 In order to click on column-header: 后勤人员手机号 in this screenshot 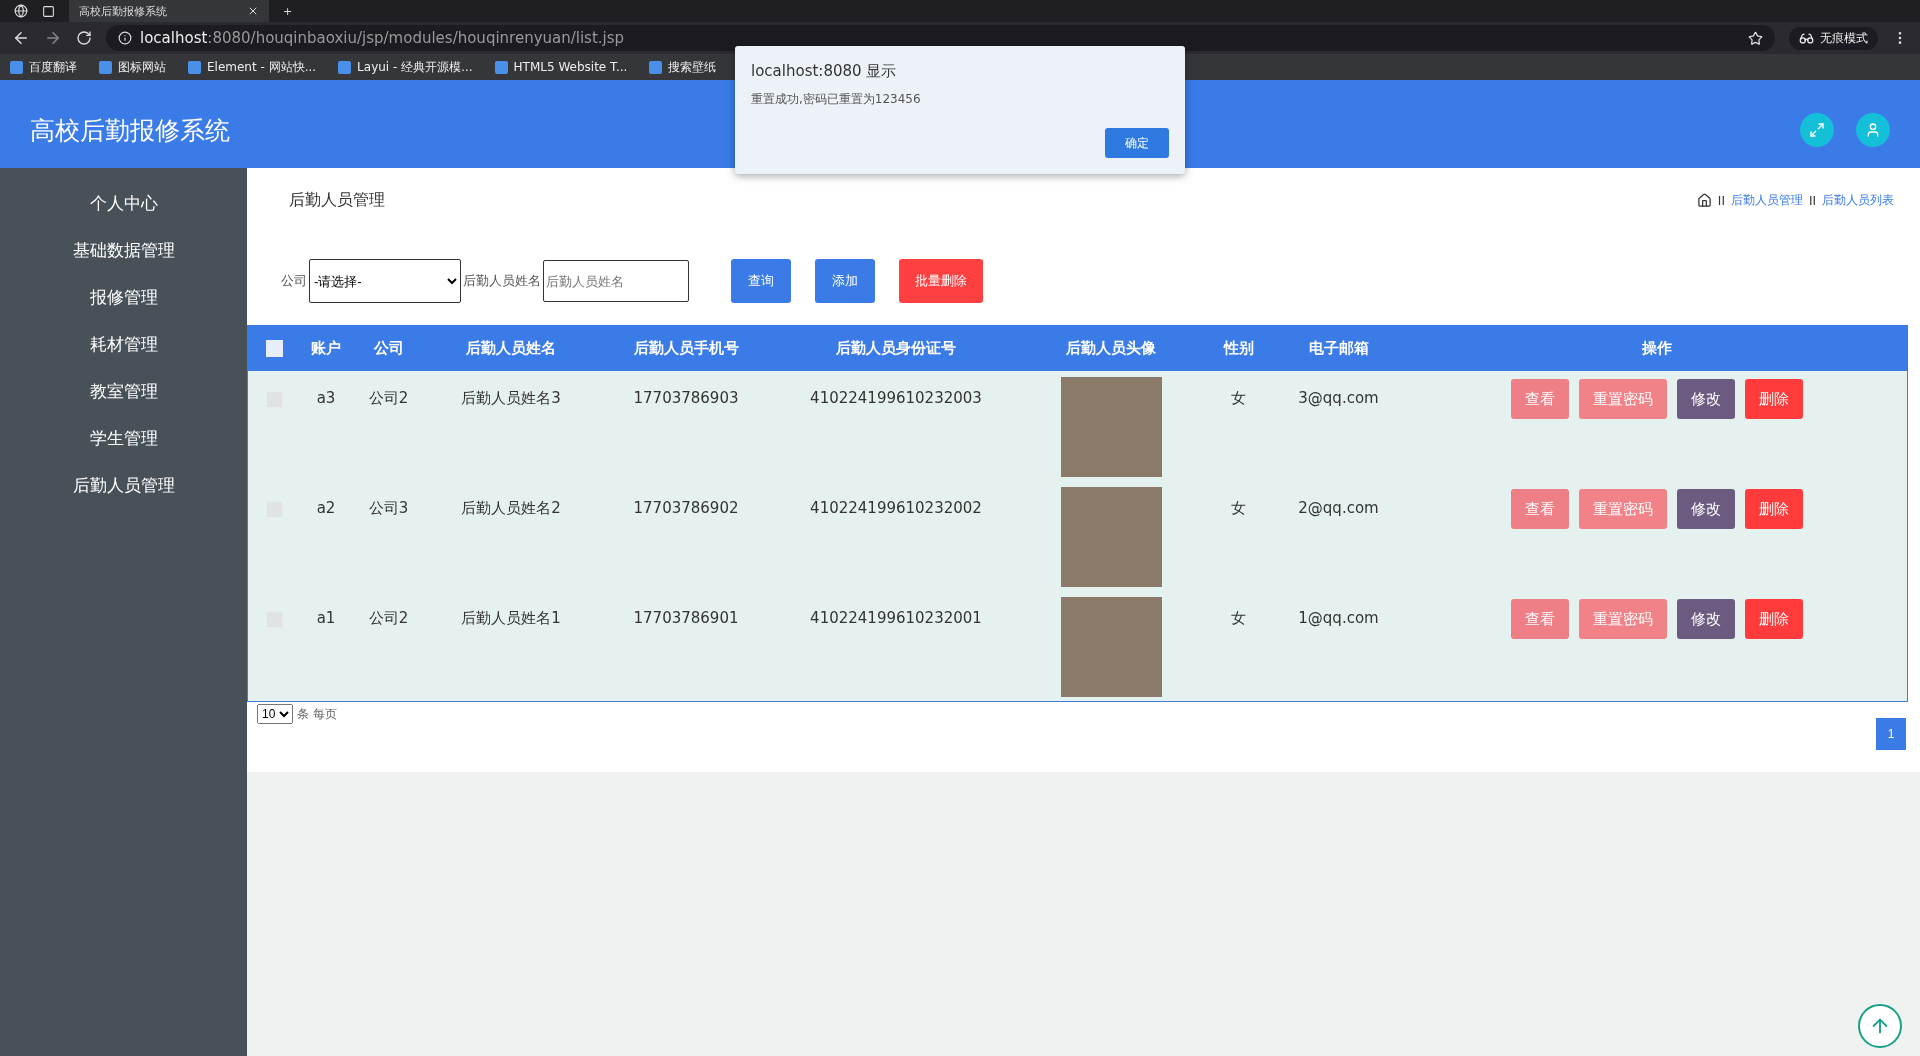, I will do `click(686, 348)`.